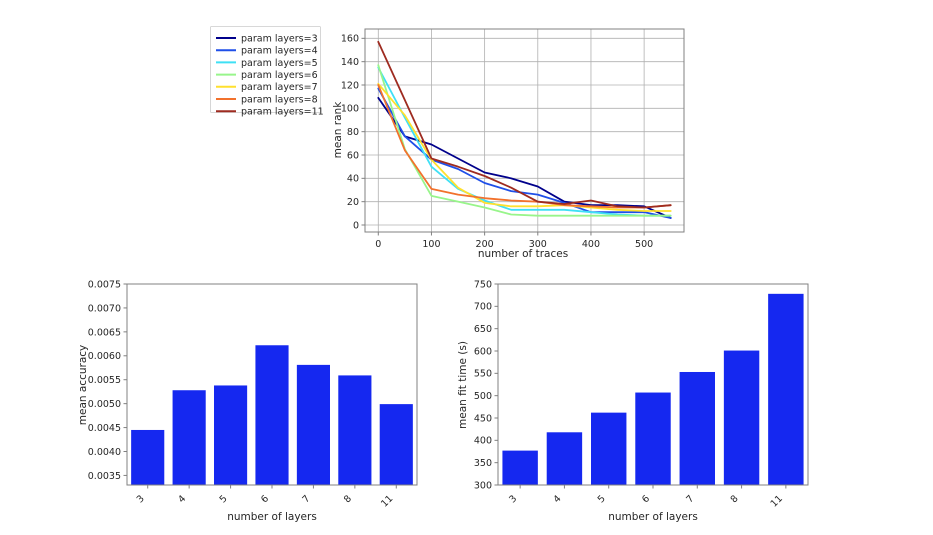 The height and width of the screenshot is (535, 933). I want to click on ytick-label: 600, so click(483, 351).